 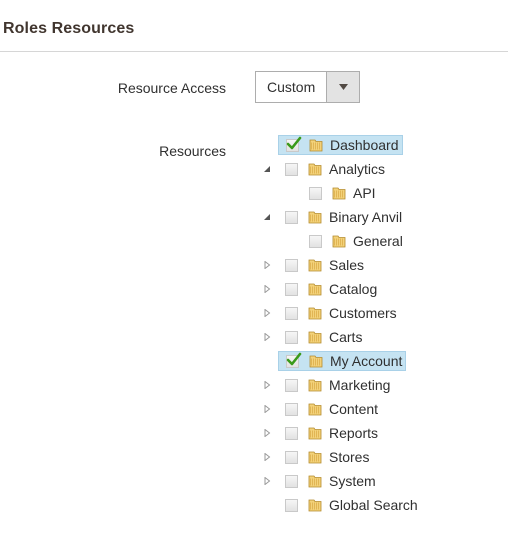 What do you see at coordinates (373, 505) in the screenshot?
I see `tree-node-label: Global Search` at bounding box center [373, 505].